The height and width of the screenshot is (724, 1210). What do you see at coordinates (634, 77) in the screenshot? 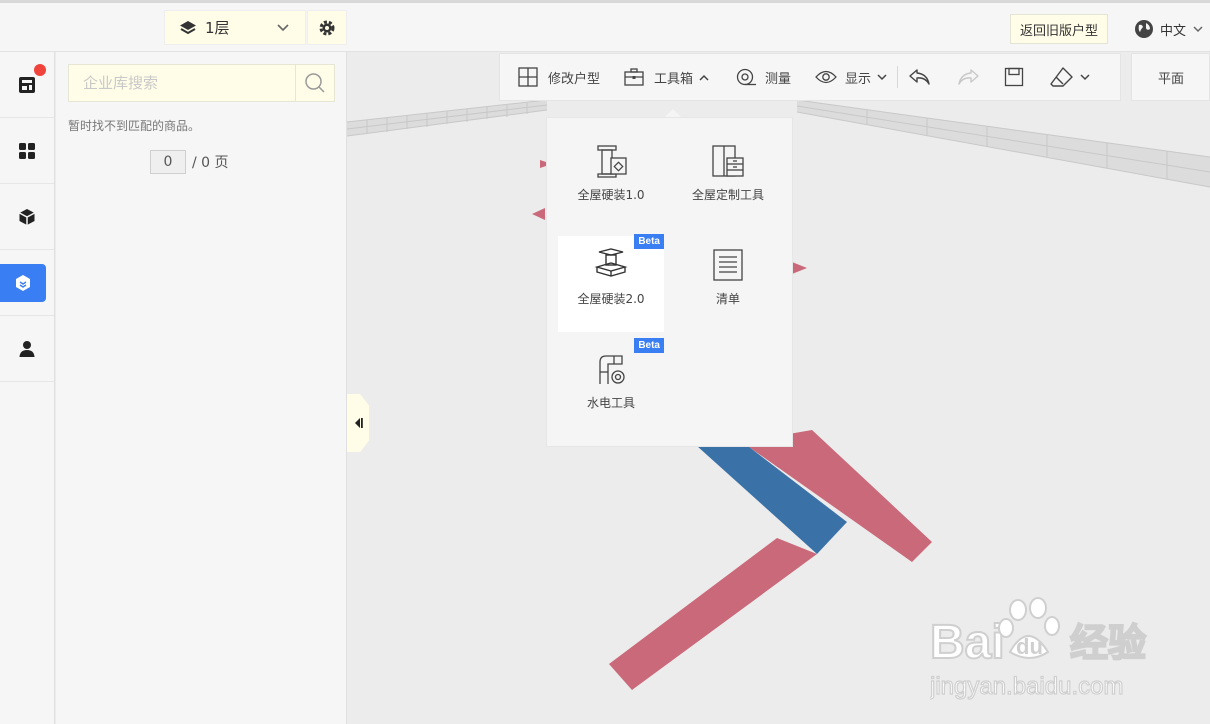
I see `toolbox-icon` at bounding box center [634, 77].